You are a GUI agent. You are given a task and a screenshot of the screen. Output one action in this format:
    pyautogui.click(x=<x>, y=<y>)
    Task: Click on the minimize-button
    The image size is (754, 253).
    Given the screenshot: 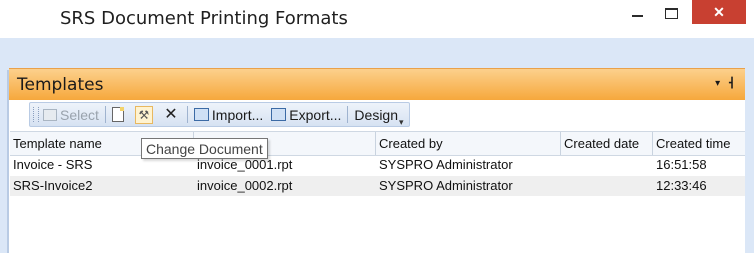 What is the action you would take?
    pyautogui.click(x=637, y=13)
    